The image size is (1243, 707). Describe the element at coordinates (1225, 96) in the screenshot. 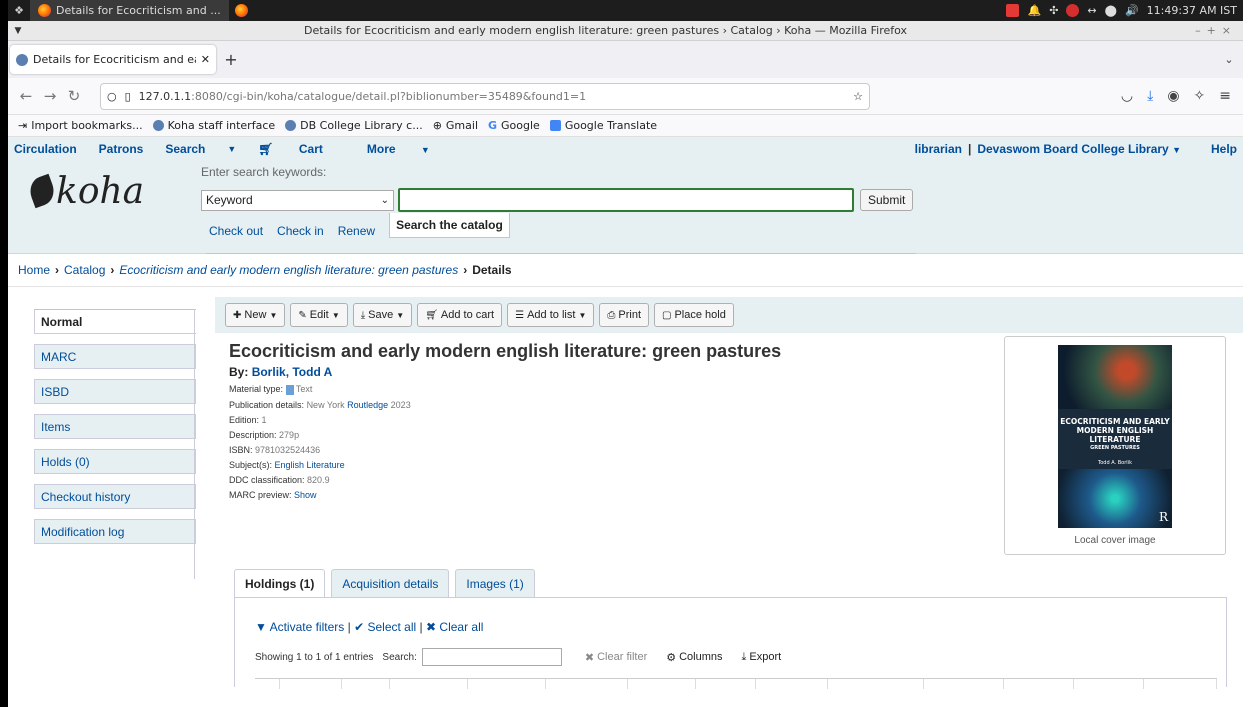

I see `menu-hamburger-icon: ≡` at that location.